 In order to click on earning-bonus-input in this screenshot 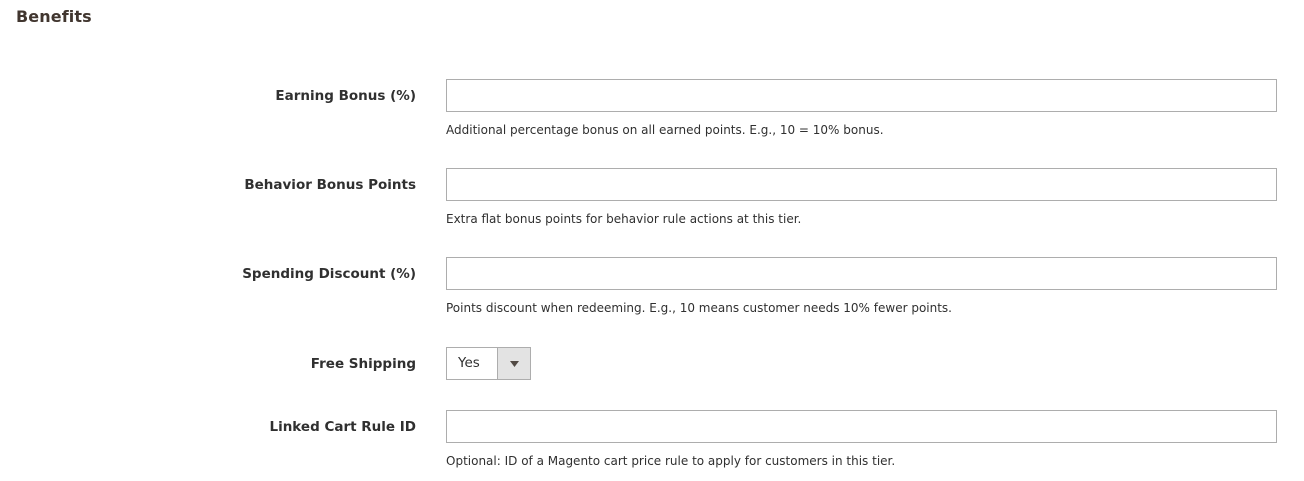, I will do `click(861, 95)`.